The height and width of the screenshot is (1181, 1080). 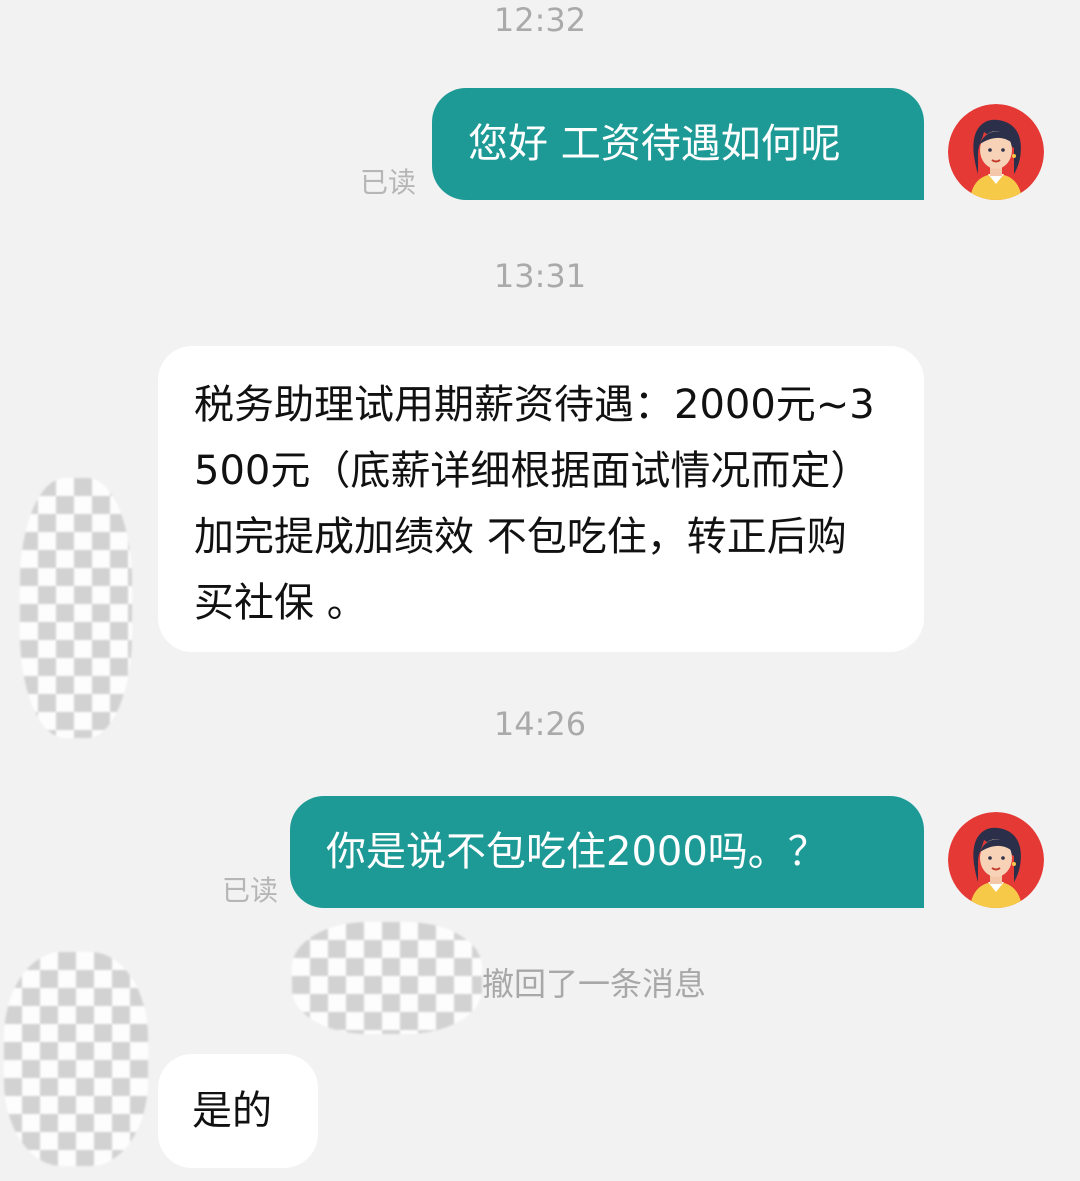 I want to click on timestamp: 13:31, so click(x=540, y=276).